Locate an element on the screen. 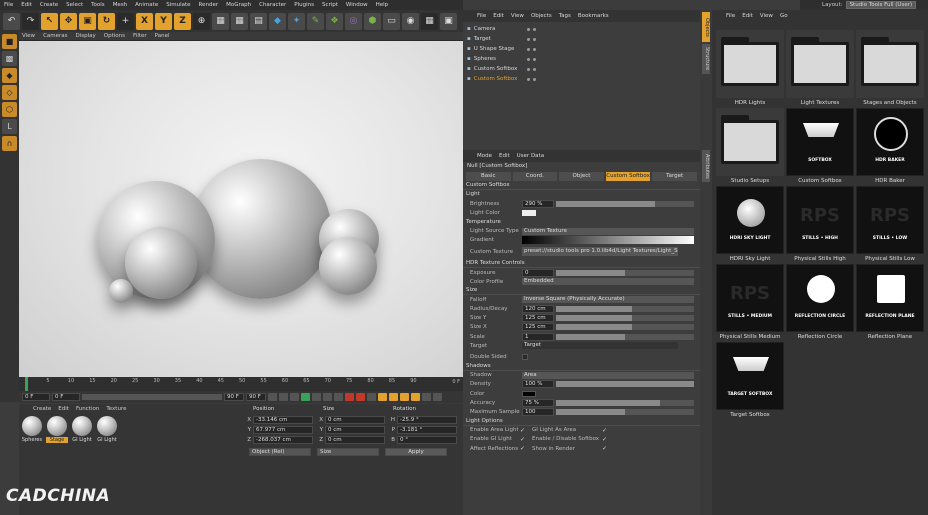 The width and height of the screenshot is (928, 515). select-tool-icon: ↖ is located at coordinates (49, 21).